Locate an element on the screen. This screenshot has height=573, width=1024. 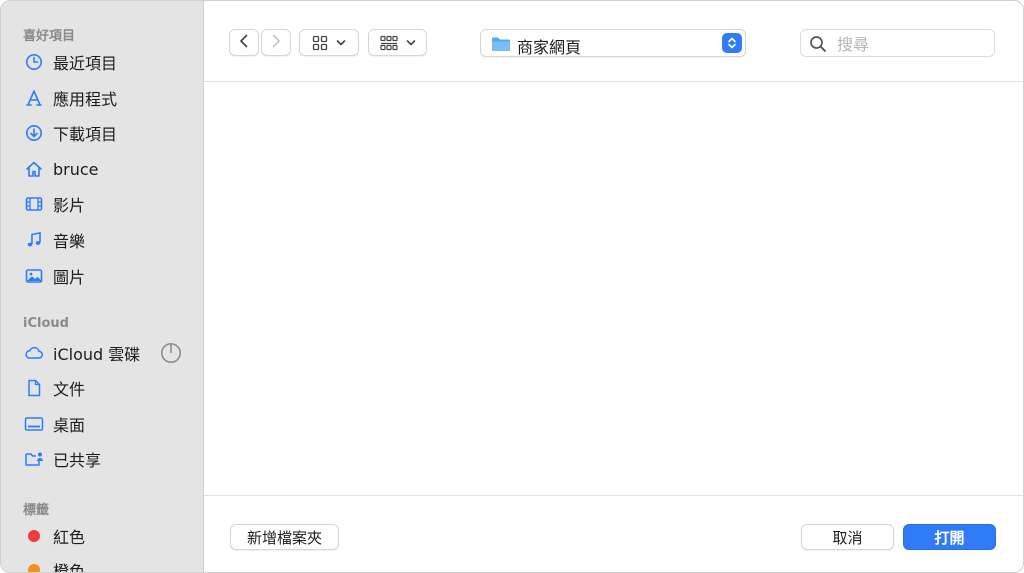
chevron-right-icon is located at coordinates (276, 42).